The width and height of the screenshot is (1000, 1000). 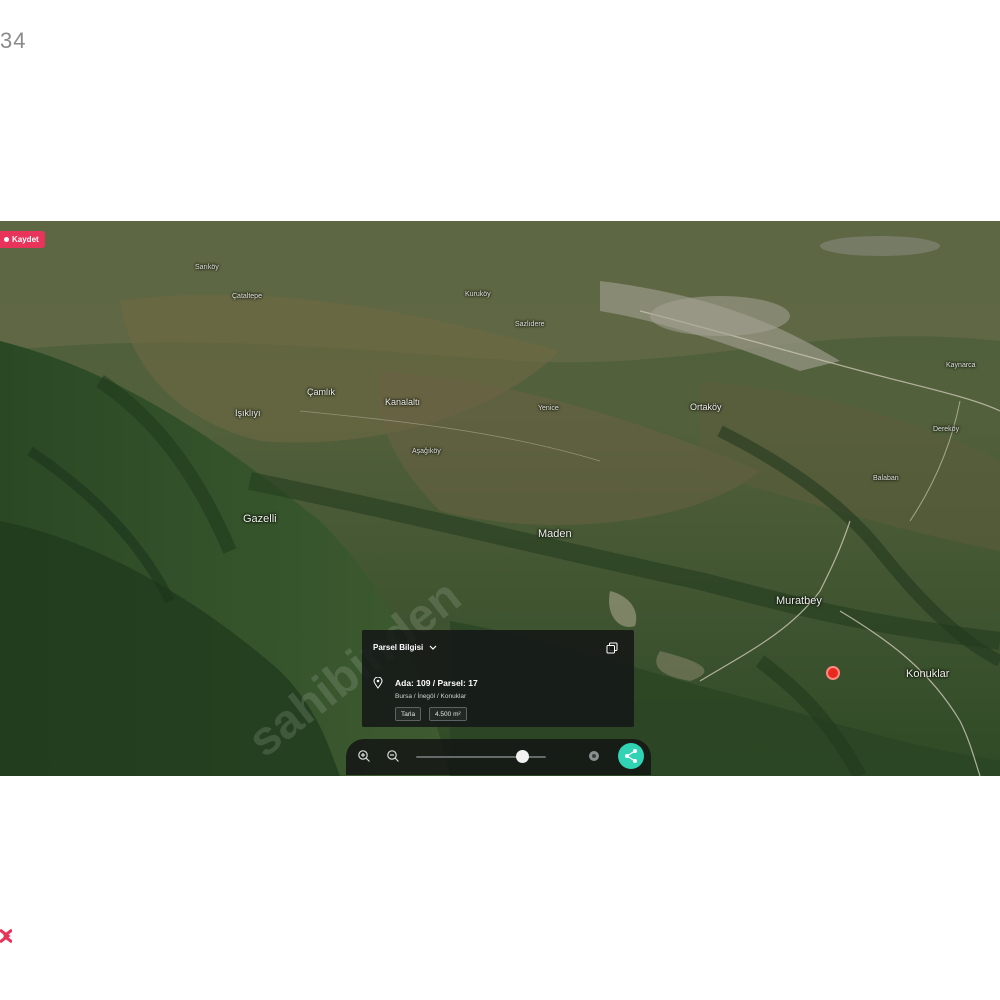 I want to click on record-badge: Kaydet, so click(x=22, y=239).